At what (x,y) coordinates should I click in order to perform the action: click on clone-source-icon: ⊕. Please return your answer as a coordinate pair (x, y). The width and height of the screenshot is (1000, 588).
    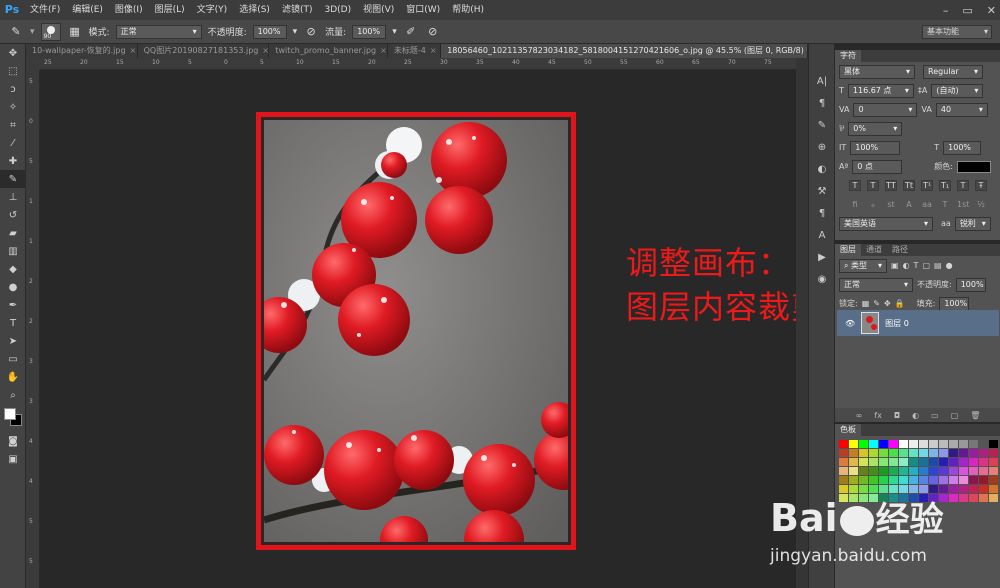
    Looking at the image, I should click on (822, 147).